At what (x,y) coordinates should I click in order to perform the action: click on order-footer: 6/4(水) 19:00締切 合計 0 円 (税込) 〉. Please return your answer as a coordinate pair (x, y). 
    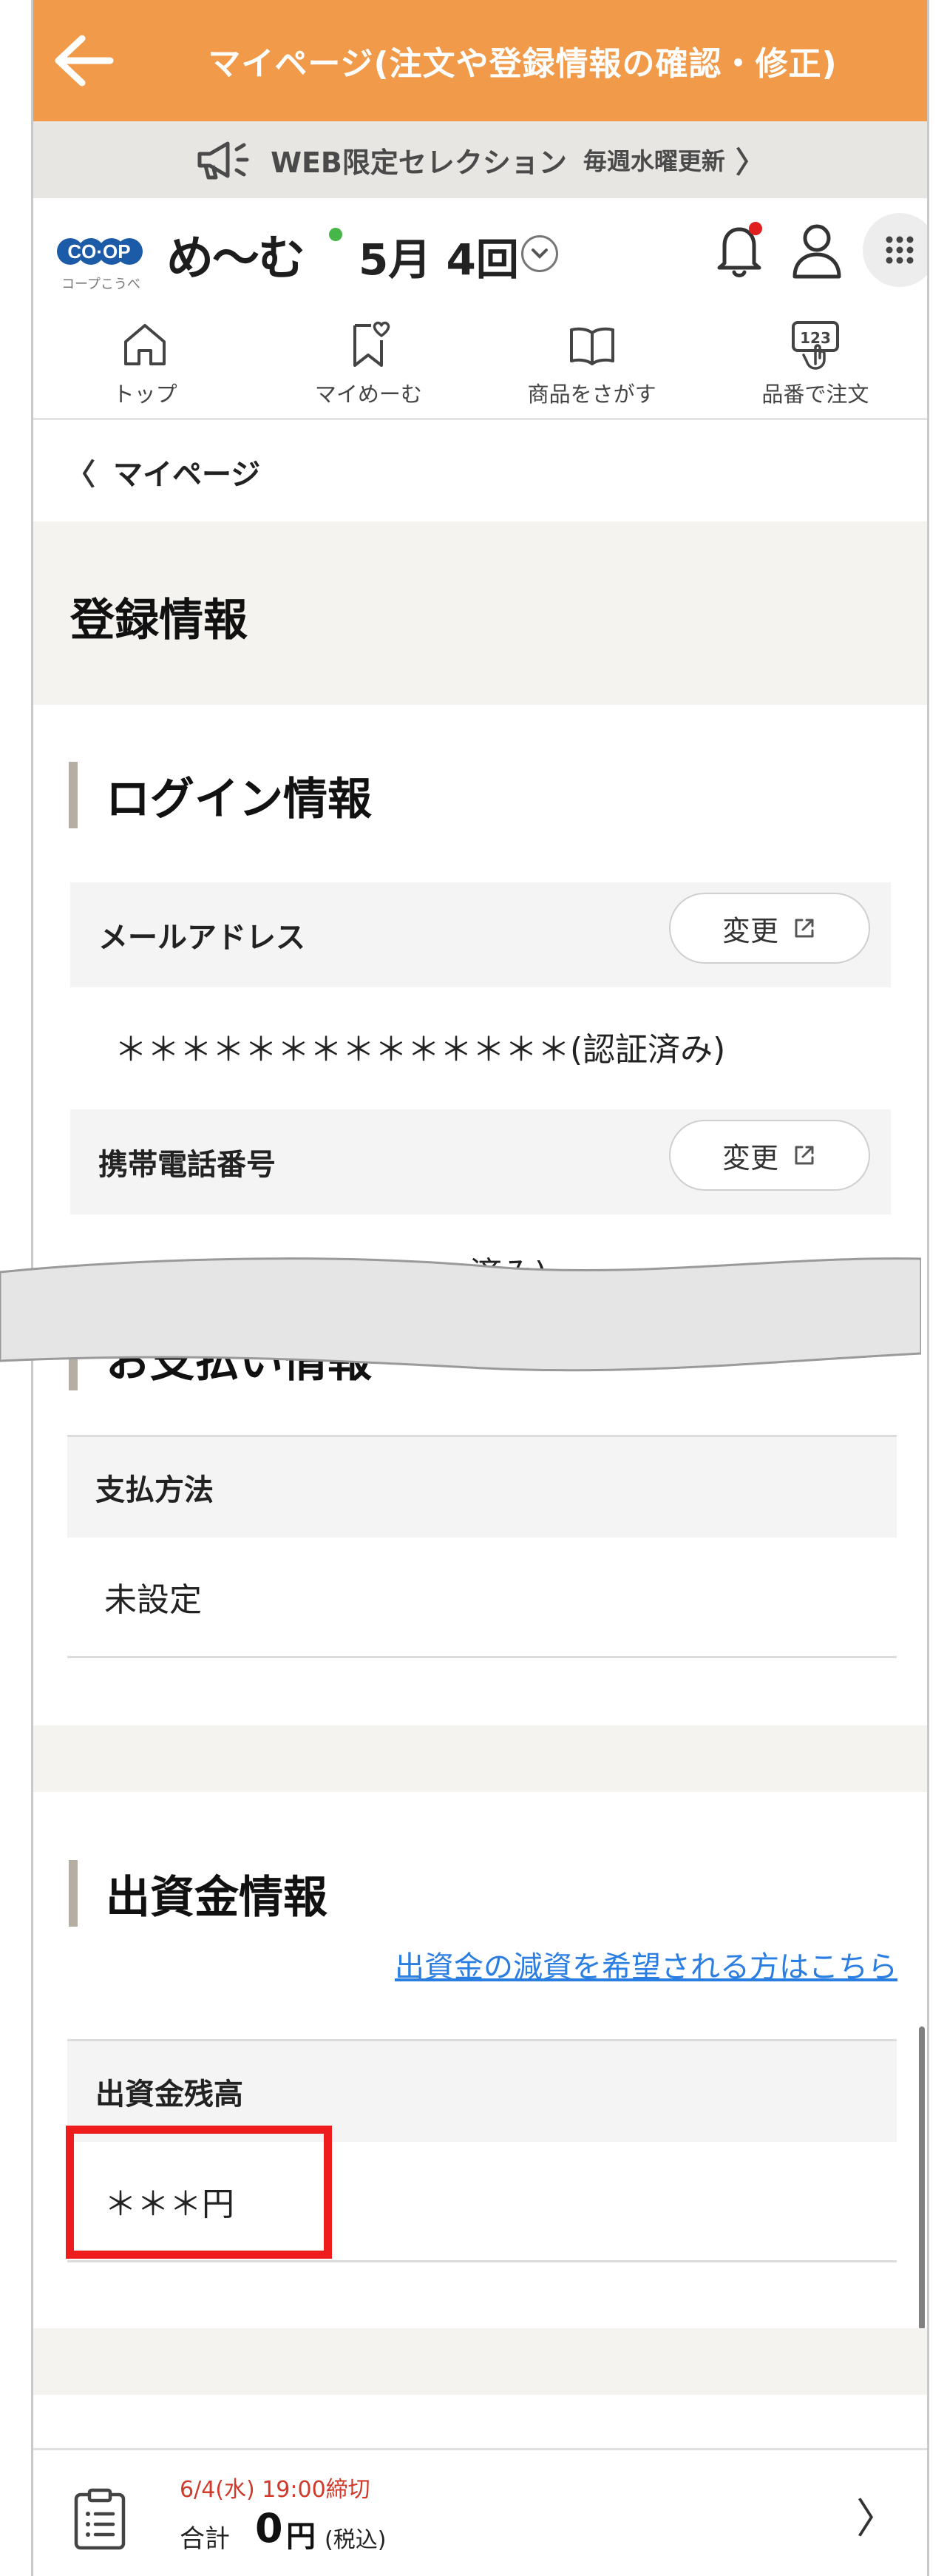
    Looking at the image, I should click on (480, 2512).